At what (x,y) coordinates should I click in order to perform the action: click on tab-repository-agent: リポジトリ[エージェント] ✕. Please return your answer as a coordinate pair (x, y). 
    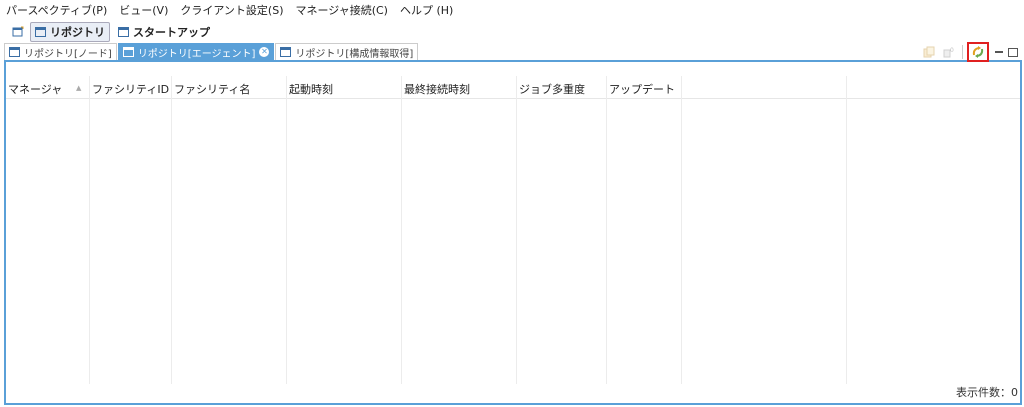
    Looking at the image, I should click on (196, 51).